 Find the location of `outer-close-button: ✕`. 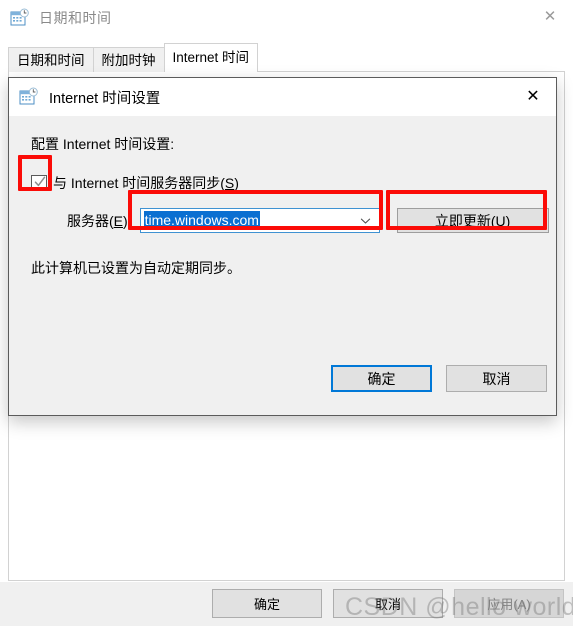

outer-close-button: ✕ is located at coordinates (550, 16).